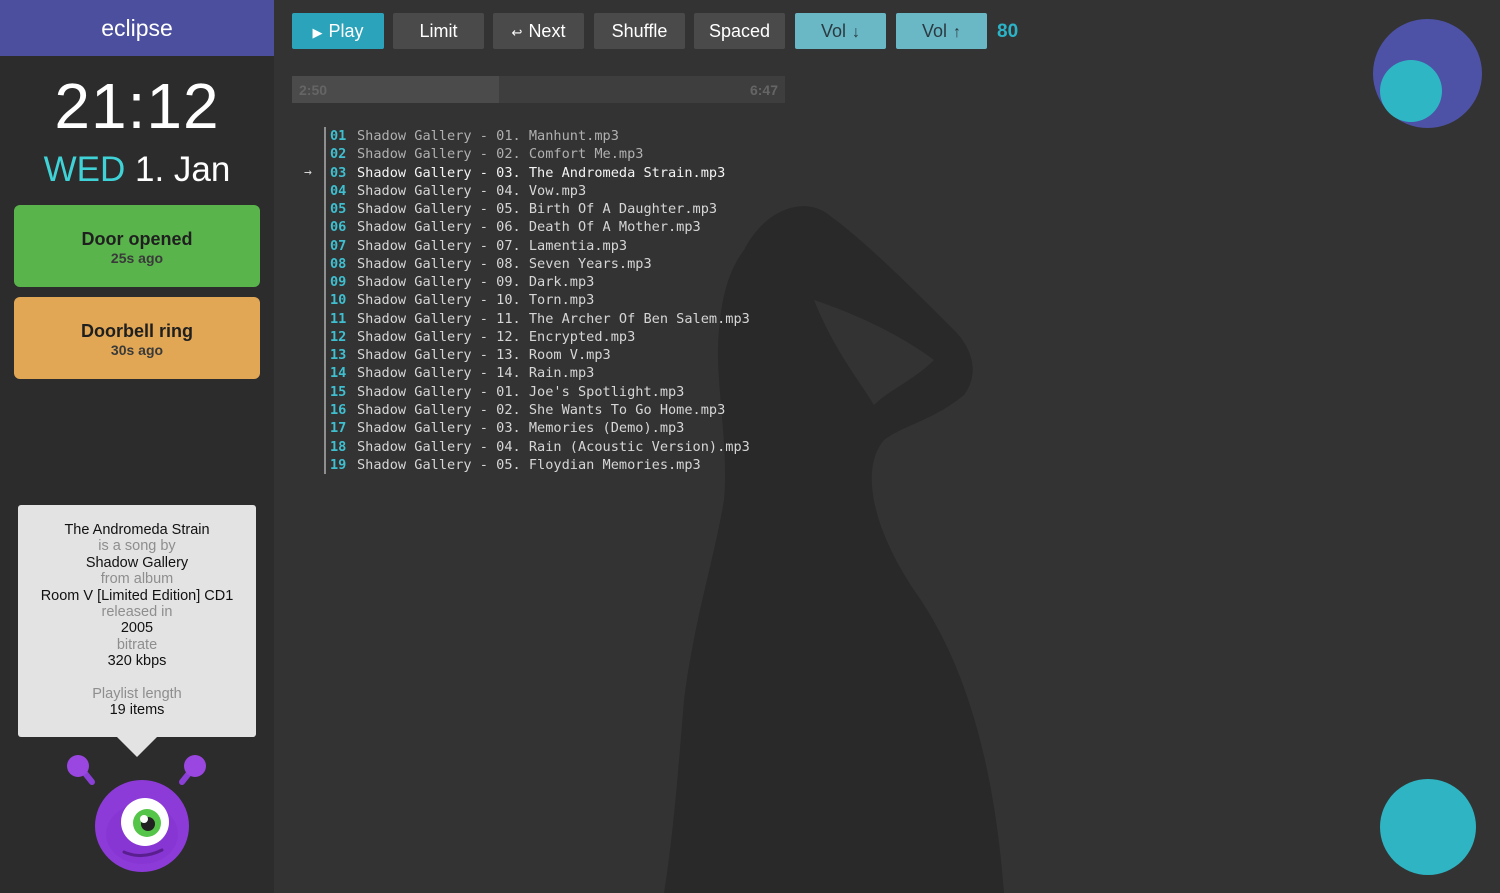  Describe the element at coordinates (763, 90) in the screenshot. I see `total-time: 6:47` at that location.